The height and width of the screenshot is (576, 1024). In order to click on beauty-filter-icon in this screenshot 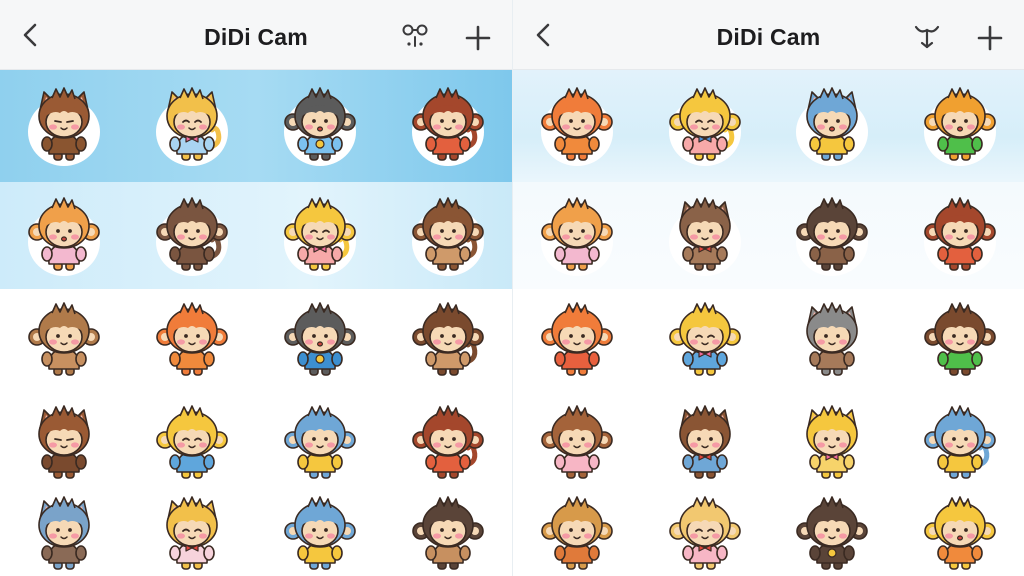, I will do `click(927, 37)`.